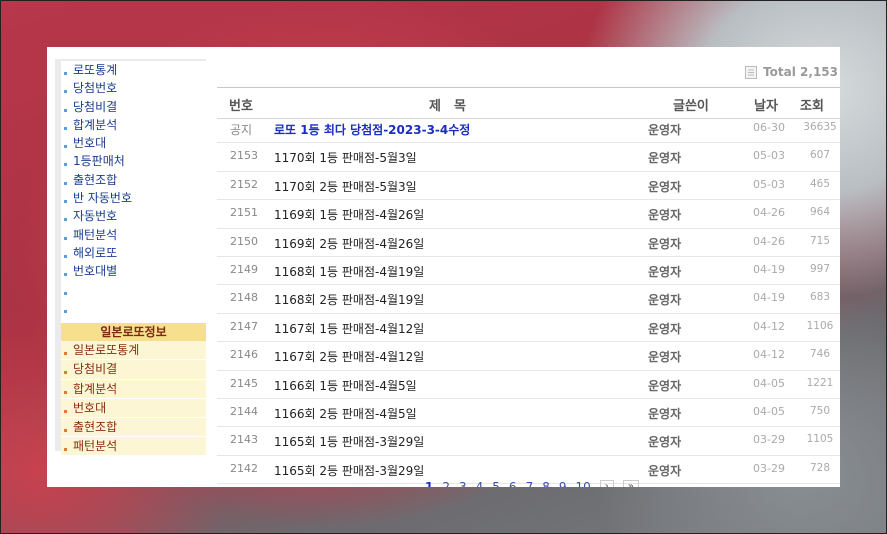  I want to click on table-row: 2151 1169회 1등 판매점-4월26일 운영자 04-26 964, so click(528, 214).